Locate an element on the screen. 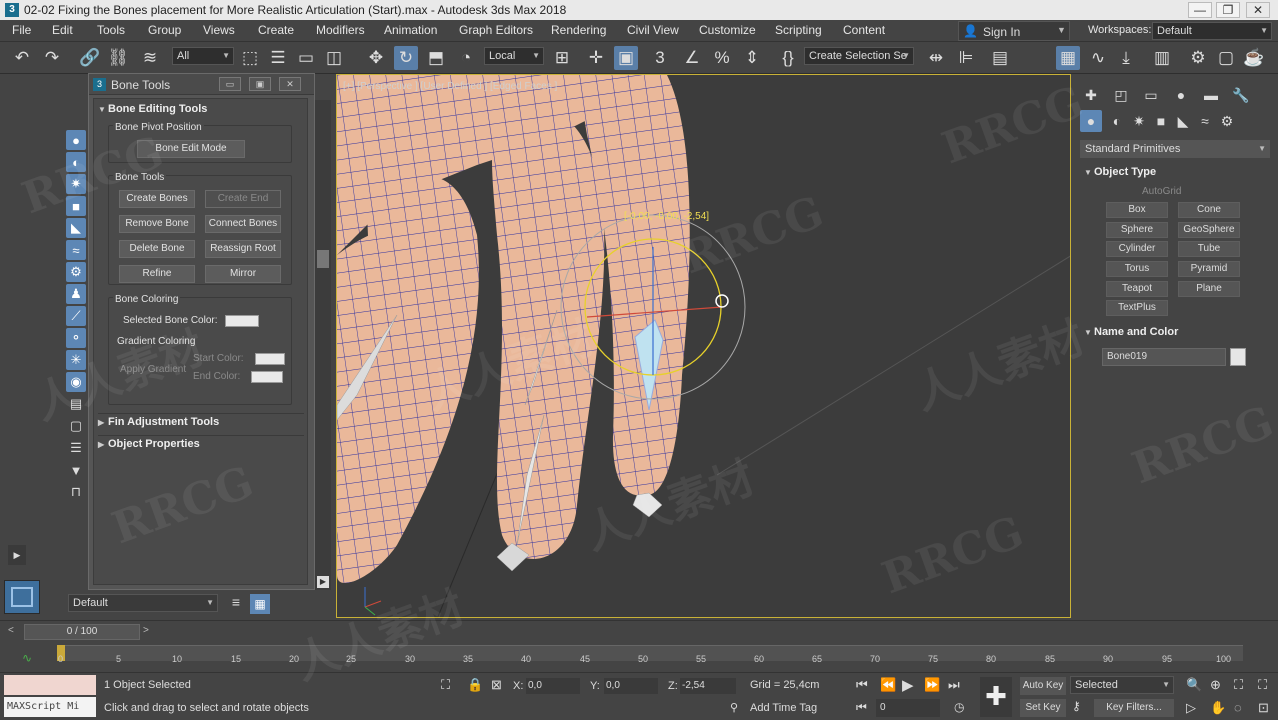  bone-editing-rollout: ▼ Bone Editing Tools is located at coordinates (201, 109).